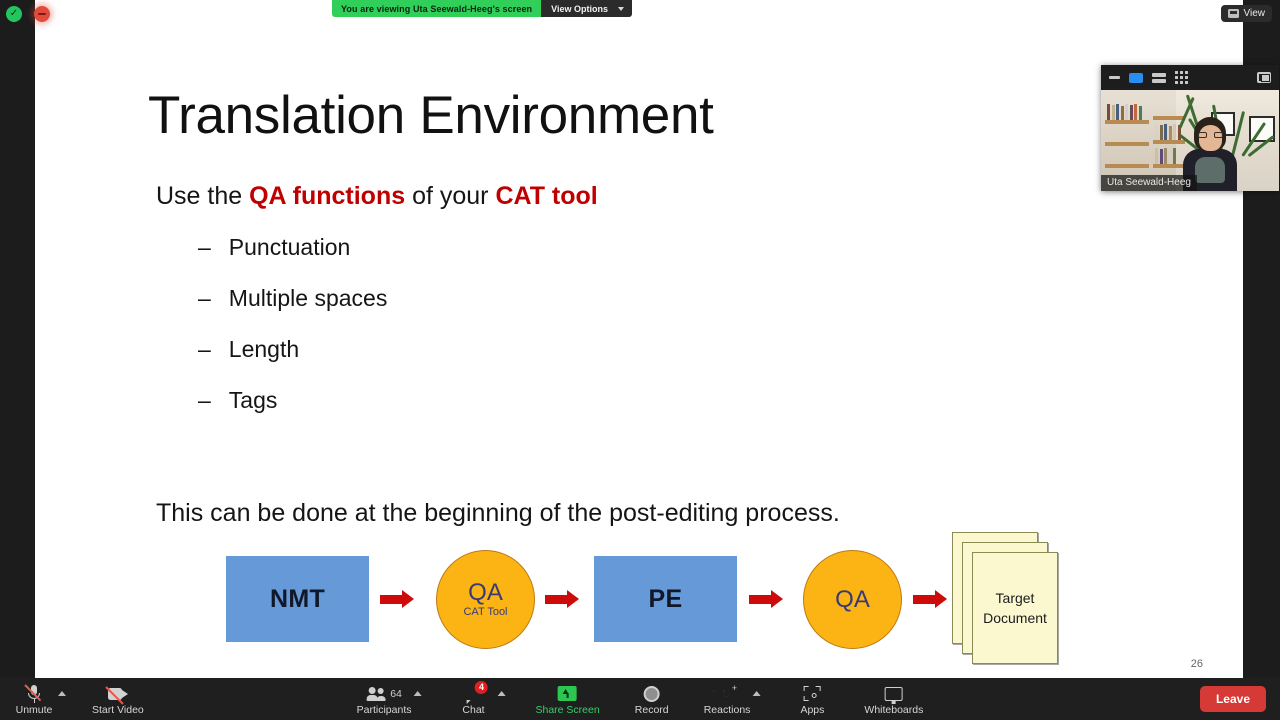 Image resolution: width=1280 pixels, height=720 pixels. What do you see at coordinates (893, 694) in the screenshot?
I see `whiteboard-icon` at bounding box center [893, 694].